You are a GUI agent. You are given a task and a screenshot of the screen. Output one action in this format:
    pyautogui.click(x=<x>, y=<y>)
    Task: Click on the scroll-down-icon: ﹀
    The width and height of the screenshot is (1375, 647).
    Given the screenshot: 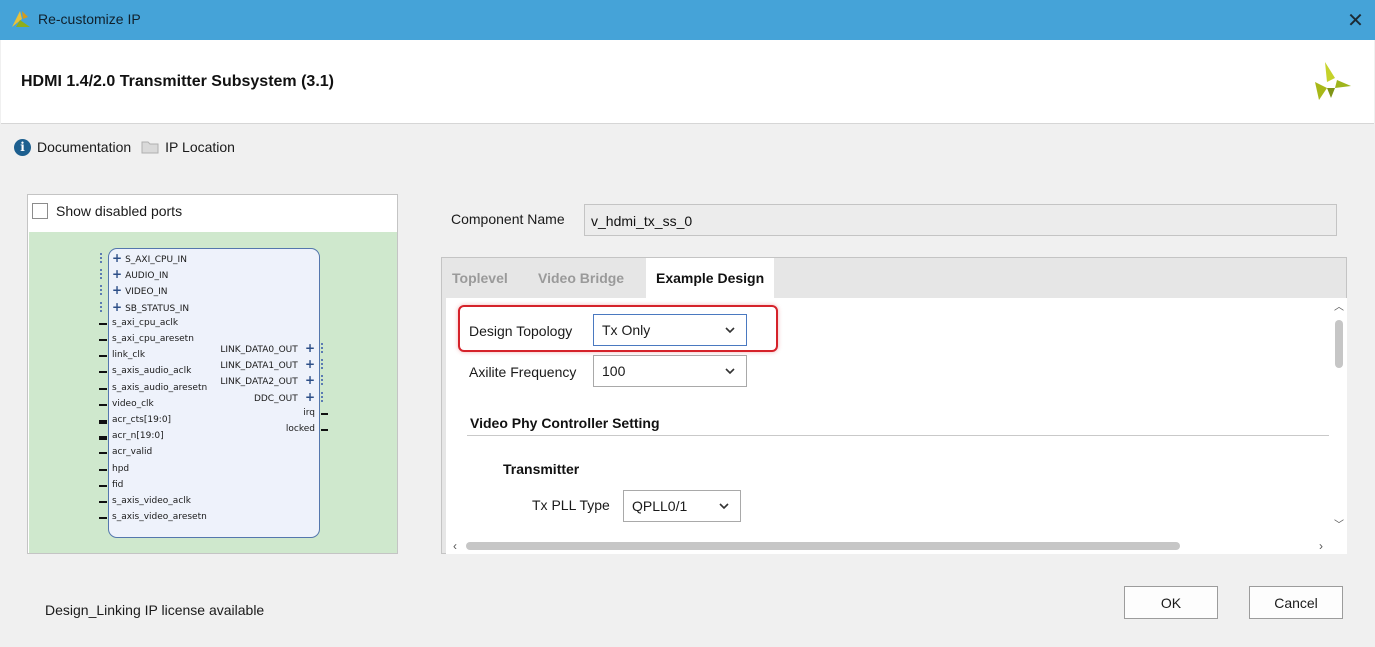 What is the action you would take?
    pyautogui.click(x=1339, y=523)
    